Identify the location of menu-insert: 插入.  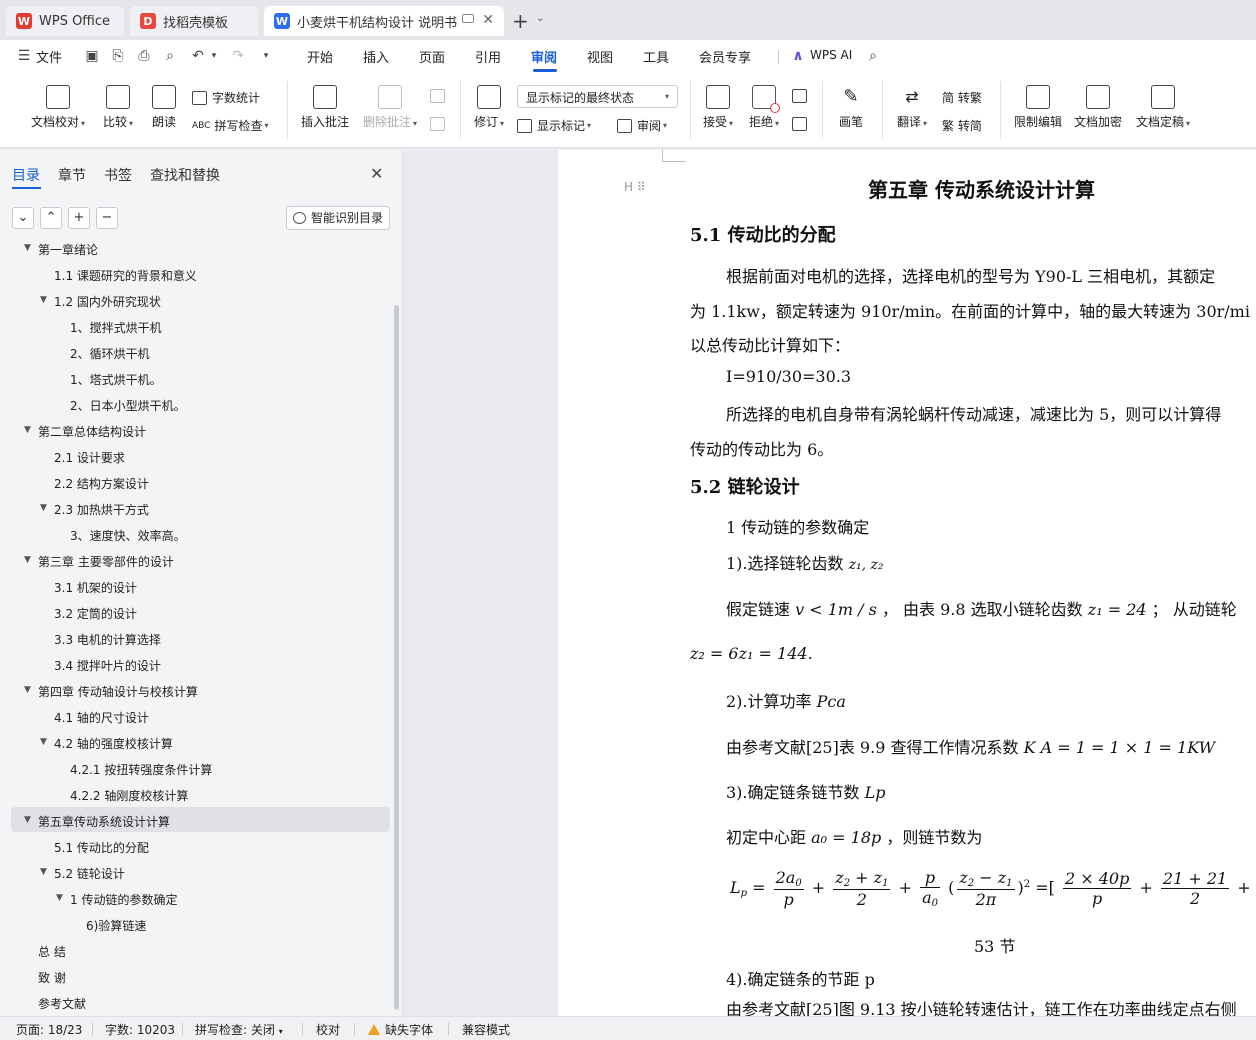
(376, 56).